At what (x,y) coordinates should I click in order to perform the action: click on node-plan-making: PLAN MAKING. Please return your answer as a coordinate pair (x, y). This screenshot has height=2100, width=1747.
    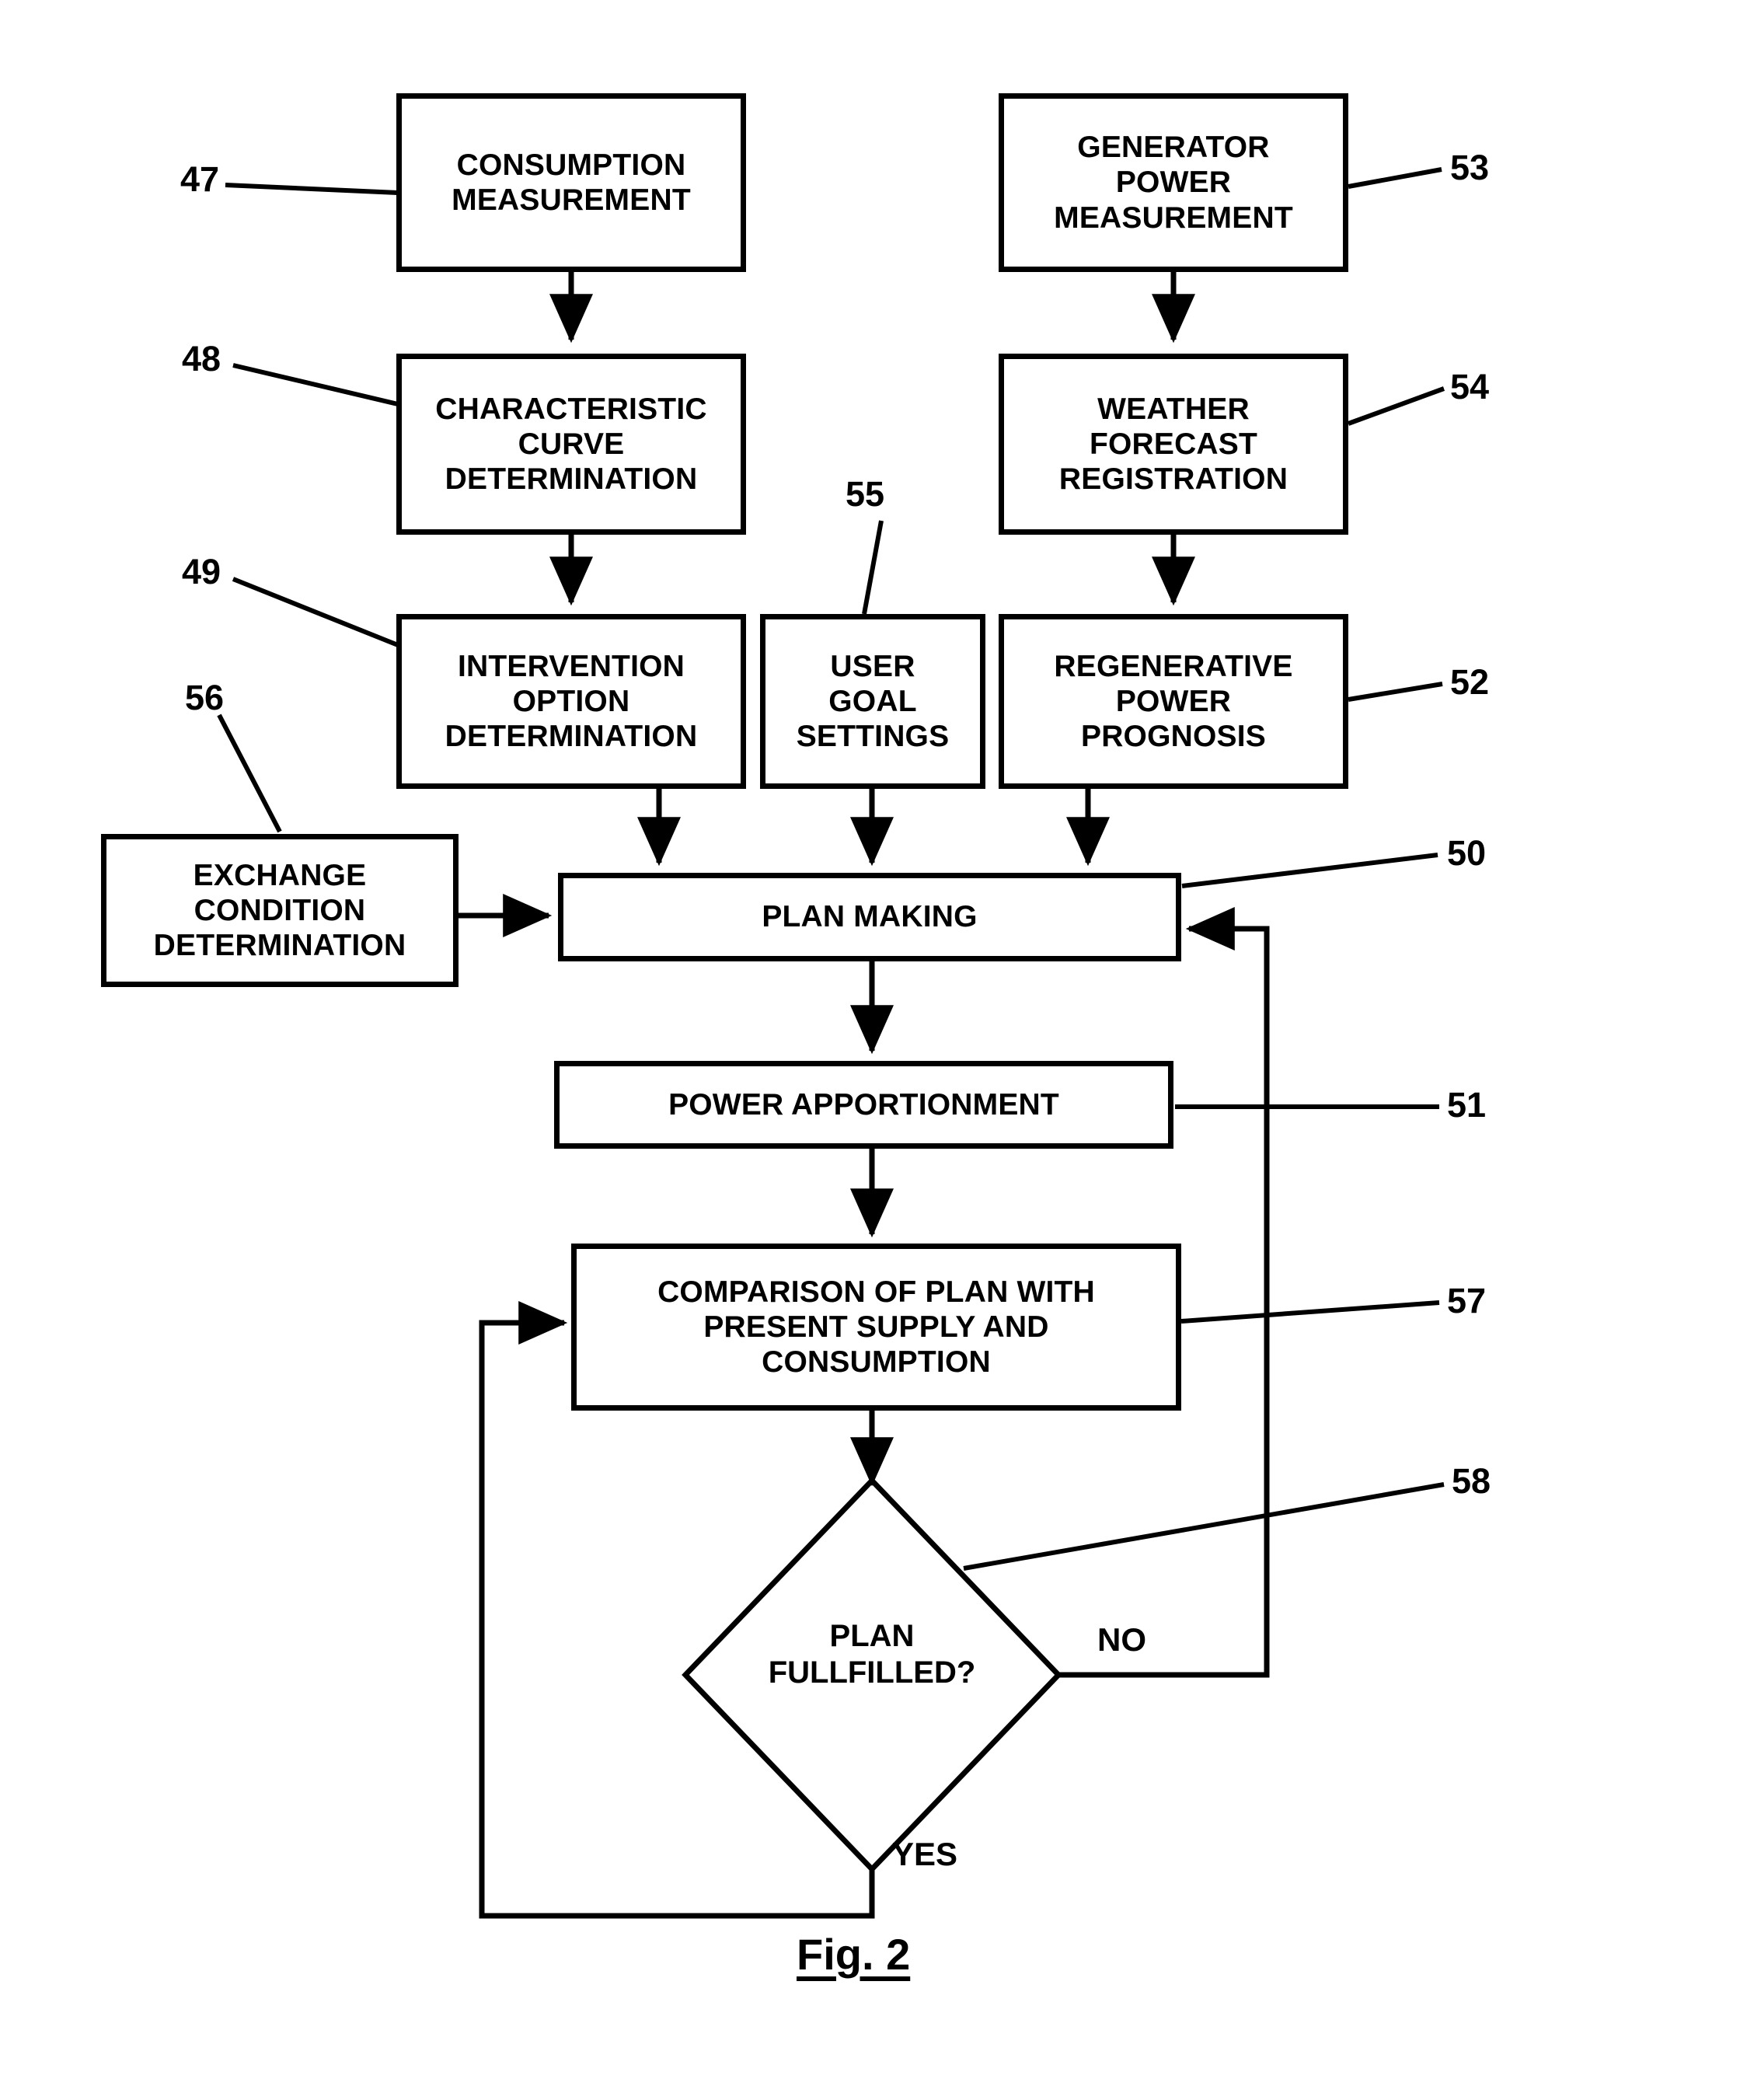
    Looking at the image, I should click on (869, 917).